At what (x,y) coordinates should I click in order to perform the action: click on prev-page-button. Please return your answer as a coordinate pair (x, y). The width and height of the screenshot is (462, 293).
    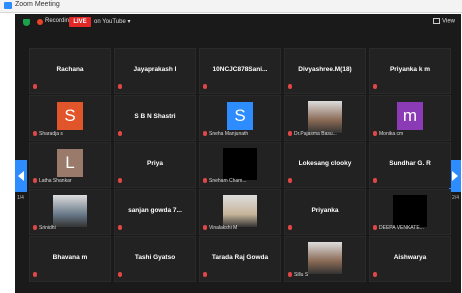
    Looking at the image, I should click on (21, 176).